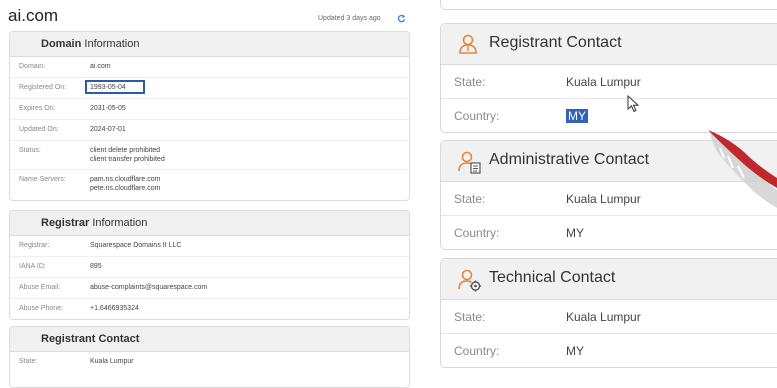 Image resolution: width=777 pixels, height=388 pixels. I want to click on registrant-country-value: MY, so click(577, 116).